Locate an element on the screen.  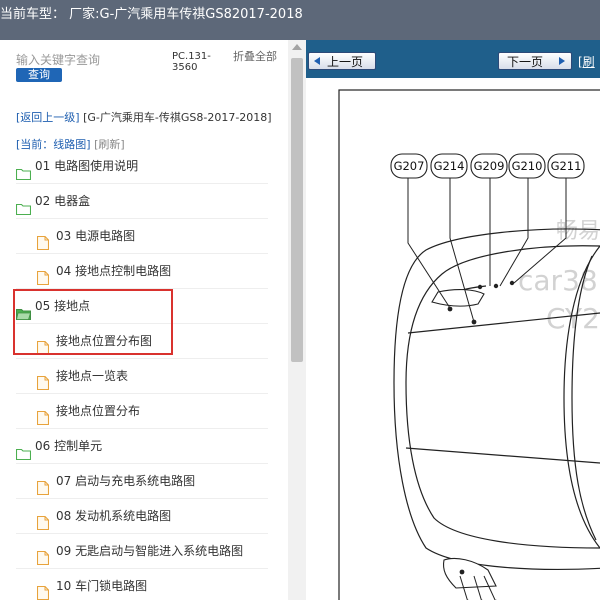
ground-label-text: G210 is located at coordinates (527, 166).